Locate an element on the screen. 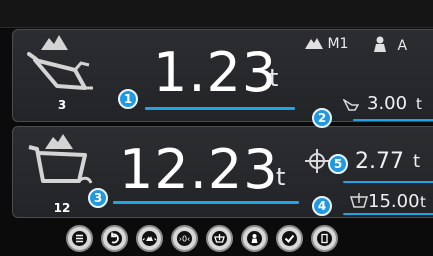 The image size is (433, 256). remaining-value: 2.77 is located at coordinates (379, 161).